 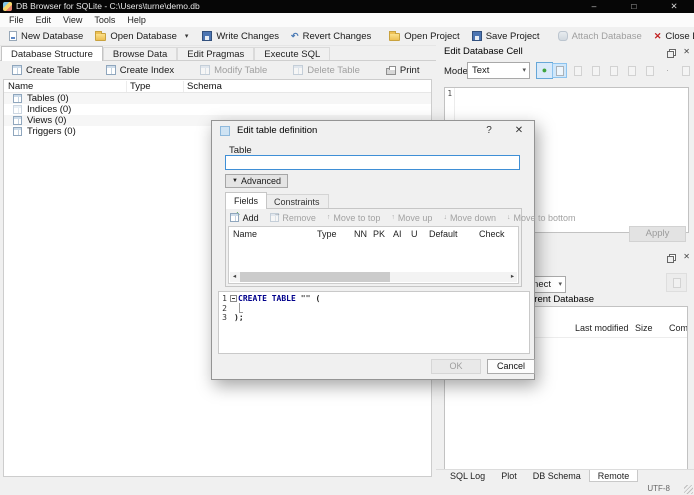 What do you see at coordinates (519, 130) in the screenshot?
I see `dialog-close-button: ✕` at bounding box center [519, 130].